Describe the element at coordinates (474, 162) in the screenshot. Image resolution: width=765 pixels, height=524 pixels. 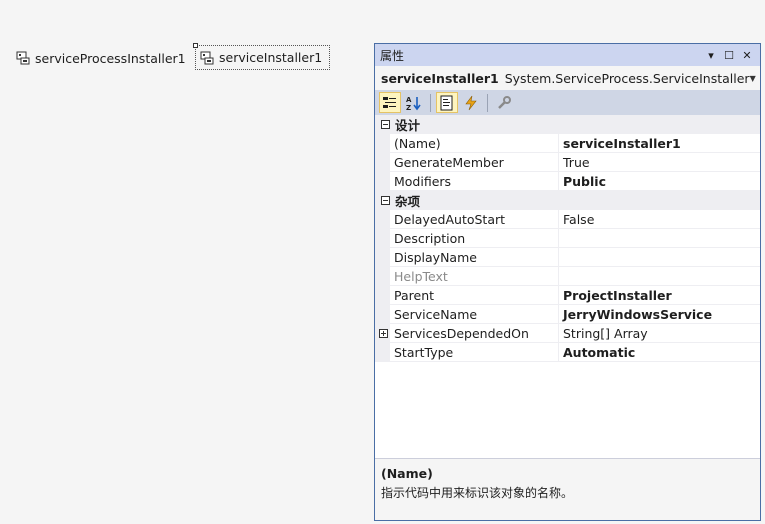
I see `property-name: GenerateMember` at that location.